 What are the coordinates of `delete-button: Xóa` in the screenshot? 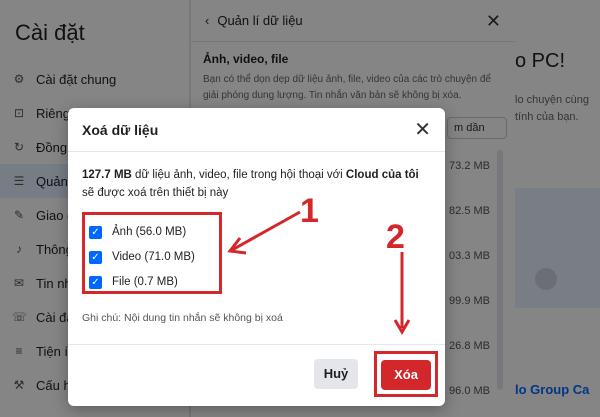 It's located at (406, 375).